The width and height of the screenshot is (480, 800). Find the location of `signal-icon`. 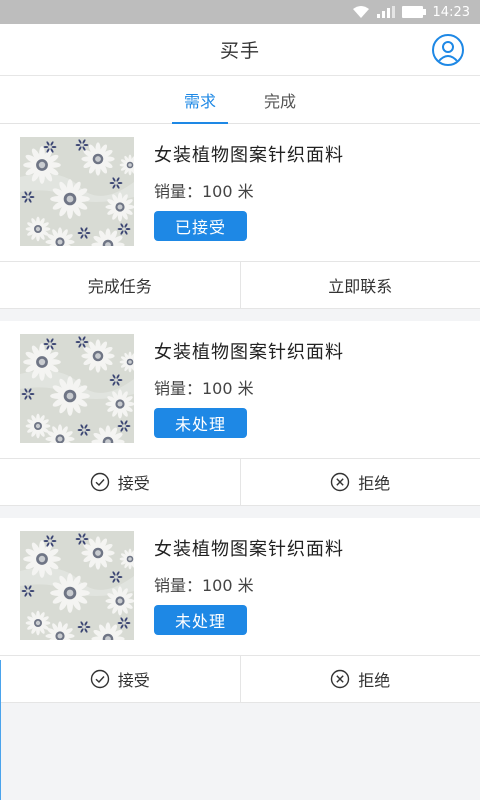

signal-icon is located at coordinates (385, 12).